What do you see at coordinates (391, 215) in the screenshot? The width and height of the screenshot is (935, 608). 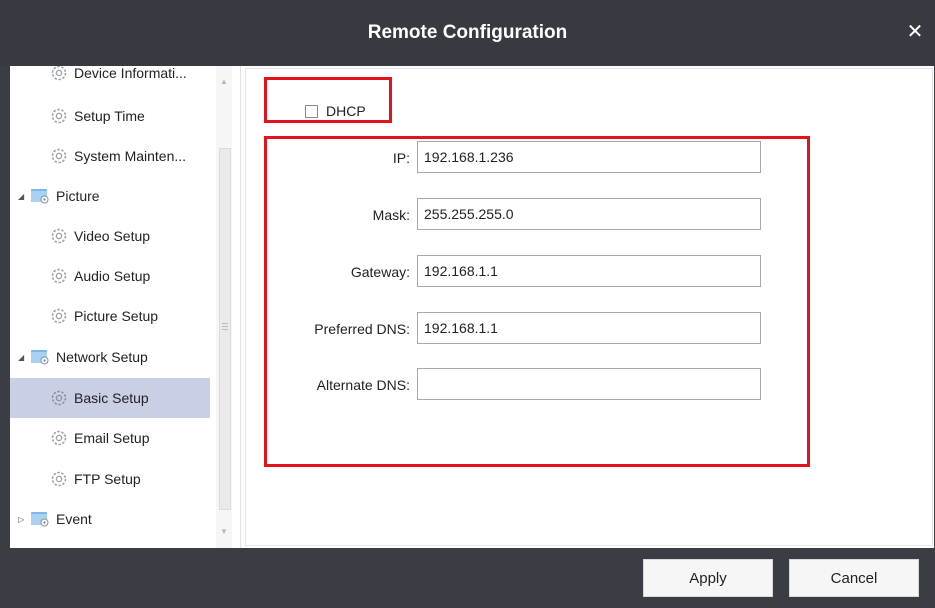 I see `mask-label: Mask:` at bounding box center [391, 215].